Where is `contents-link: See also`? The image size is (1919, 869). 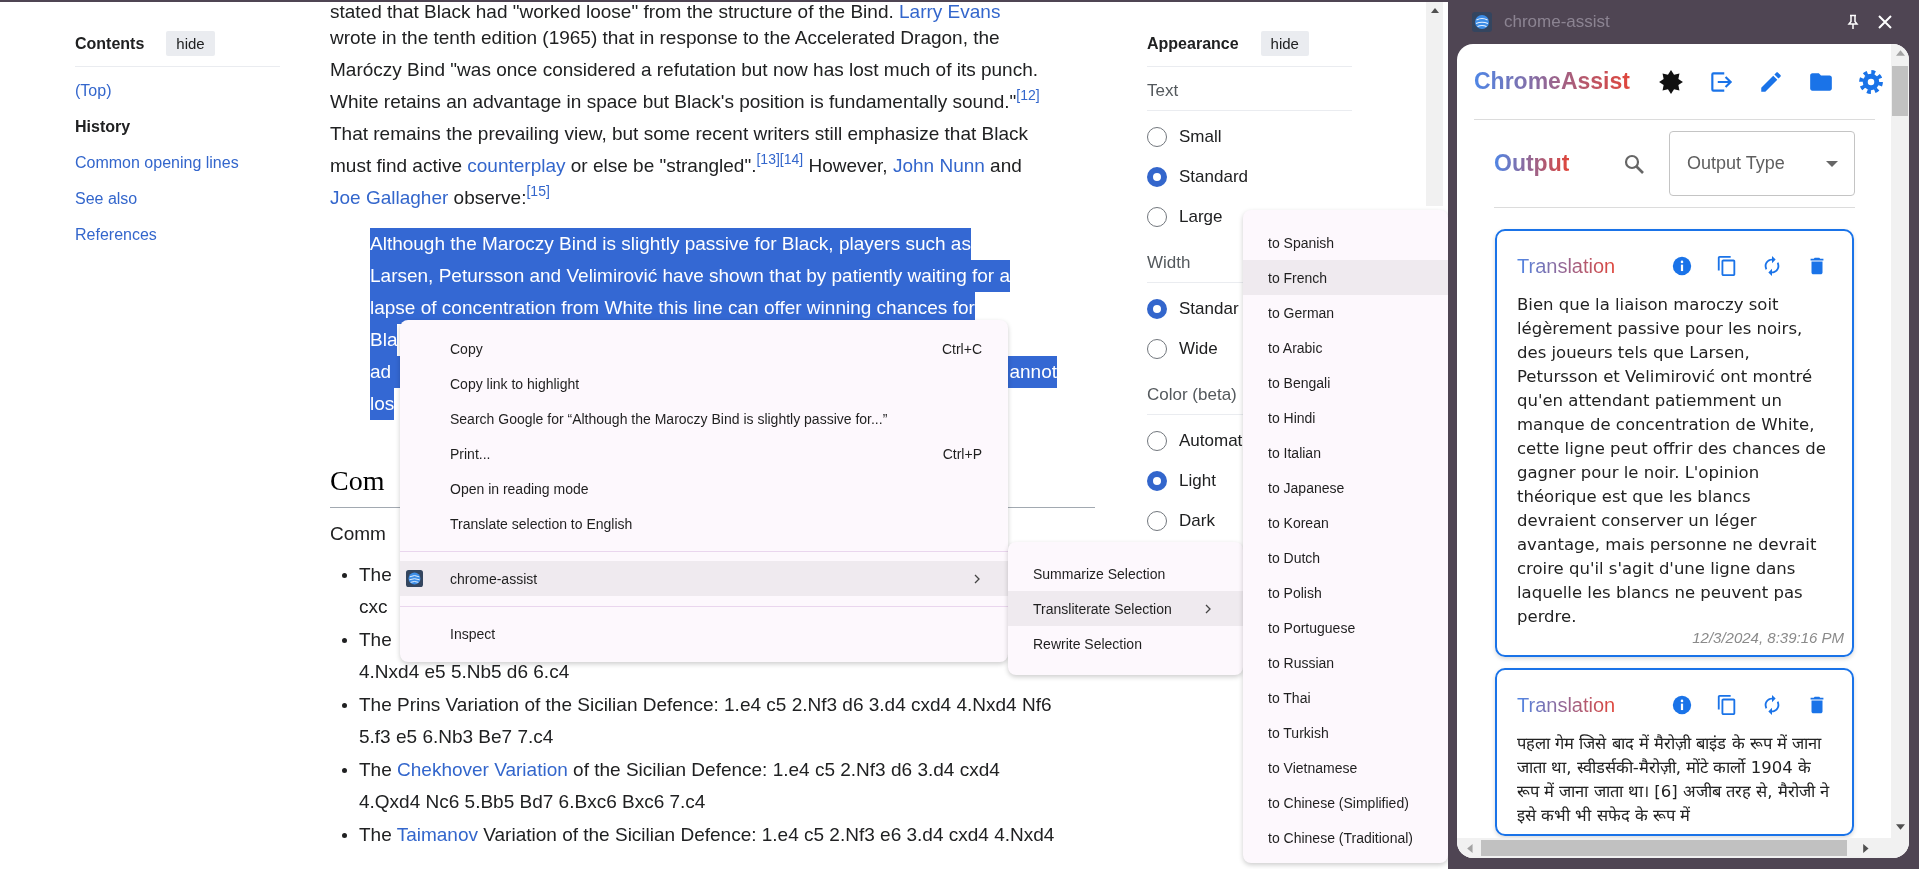 contents-link: See also is located at coordinates (106, 199).